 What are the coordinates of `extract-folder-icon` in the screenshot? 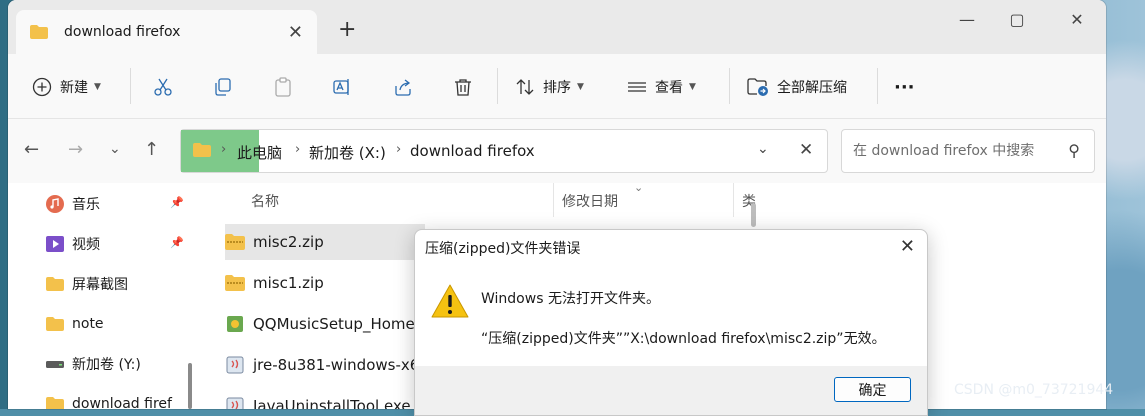 It's located at (757, 87).